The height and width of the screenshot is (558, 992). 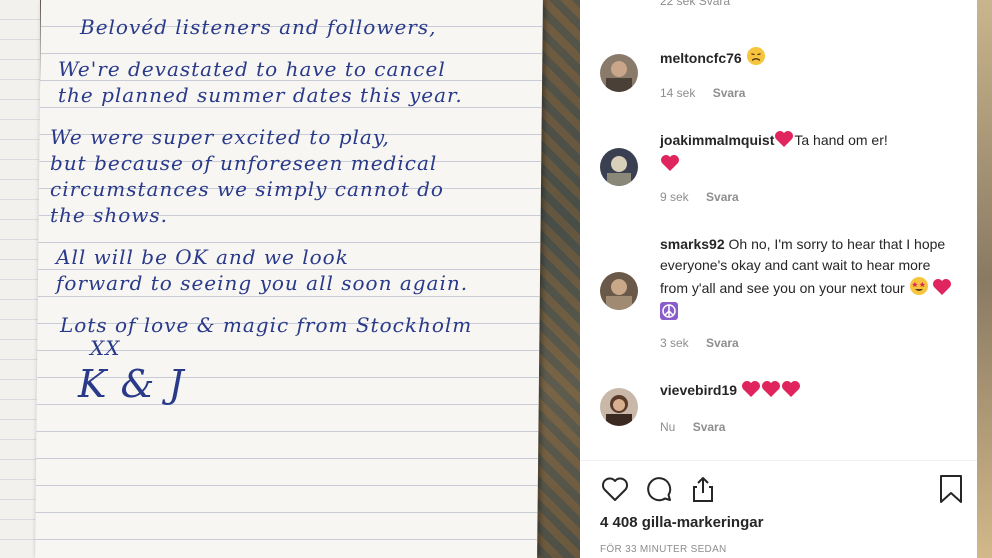 I want to click on notebook-page-edge, so click(x=20, y=279).